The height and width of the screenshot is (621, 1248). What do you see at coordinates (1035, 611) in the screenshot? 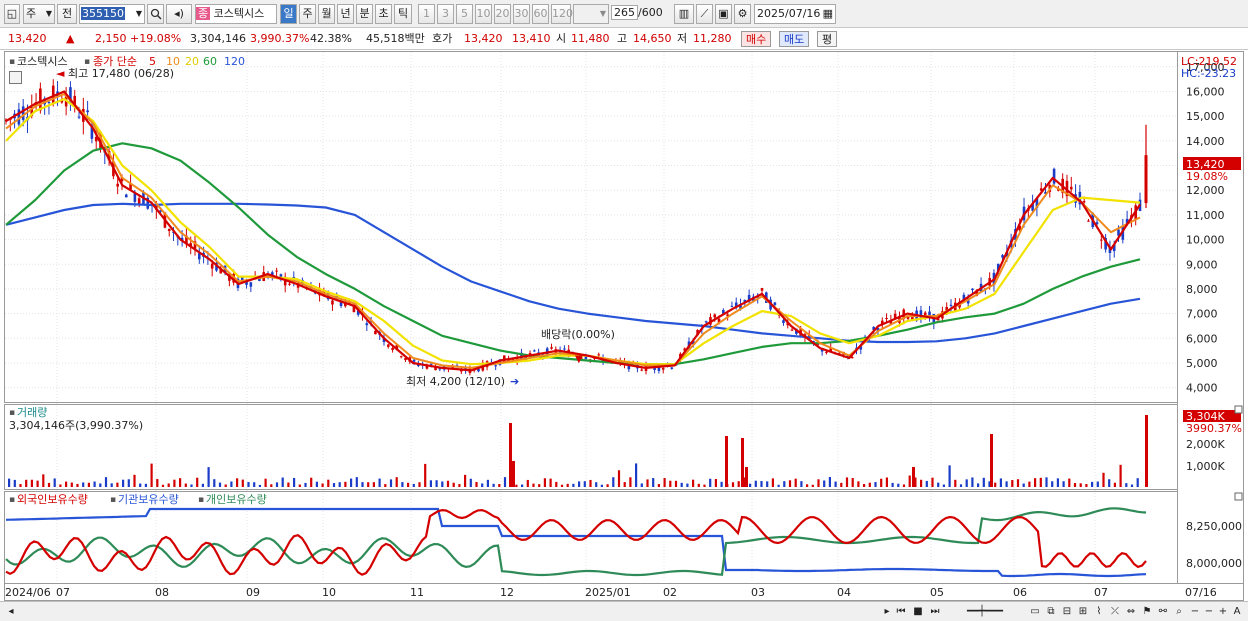
I see `layout-icon: ▭` at bounding box center [1035, 611].